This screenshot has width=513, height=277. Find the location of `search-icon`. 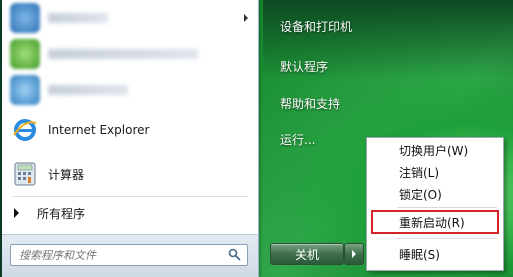

search-icon is located at coordinates (234, 254).